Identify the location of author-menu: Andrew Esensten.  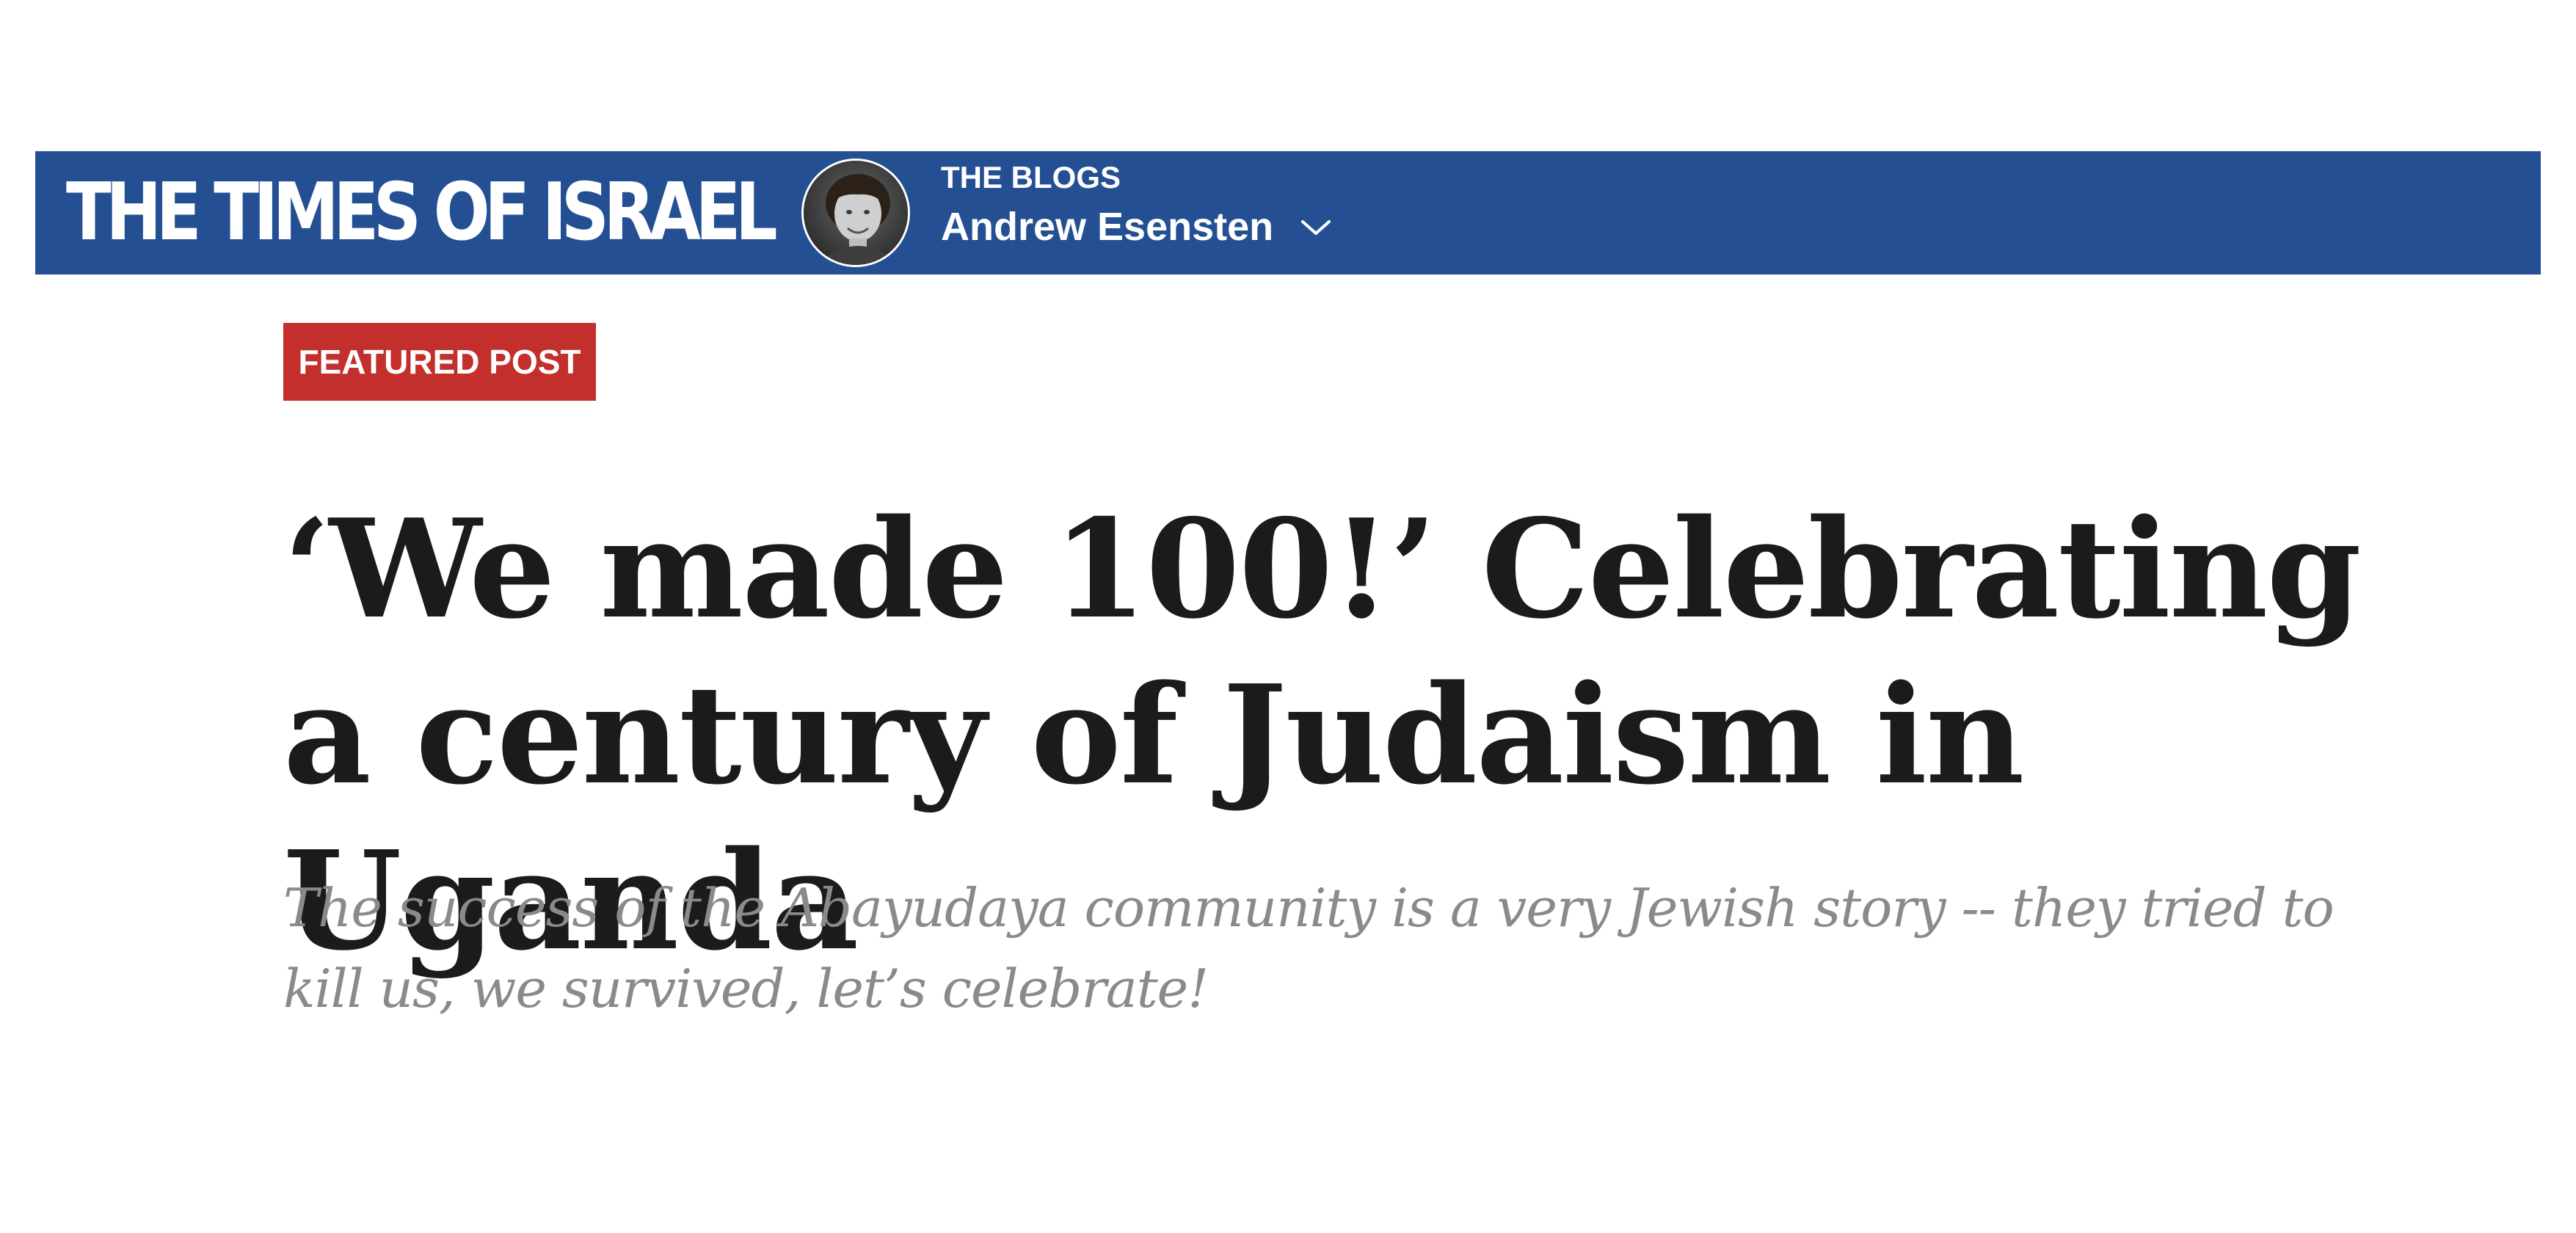
(1136, 226).